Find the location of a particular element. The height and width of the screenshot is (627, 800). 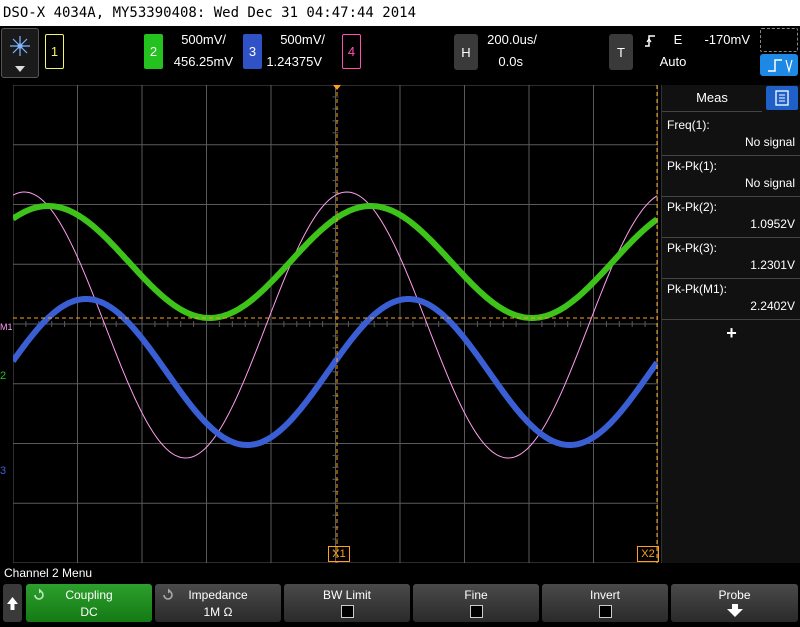

trigger-button: T is located at coordinates (621, 52).